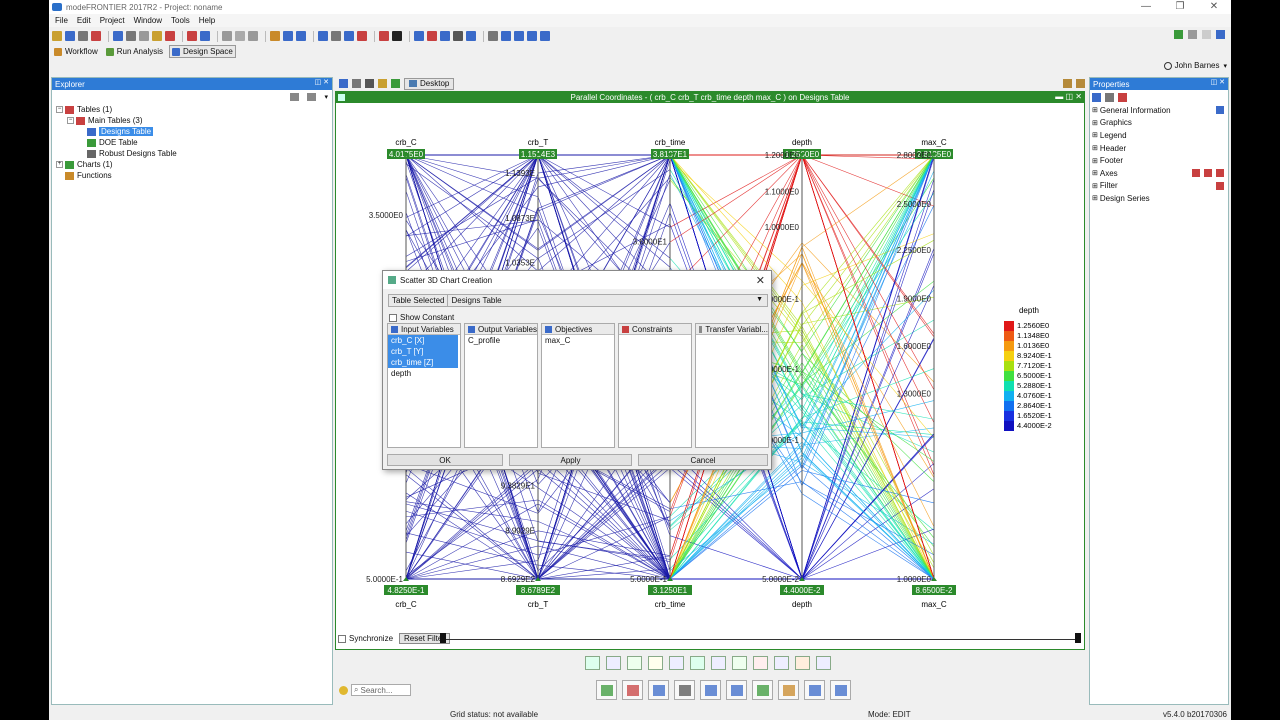 The width and height of the screenshot is (1280, 720). Describe the element at coordinates (84, 20) in the screenshot. I see `menu-edit: Edit` at that location.